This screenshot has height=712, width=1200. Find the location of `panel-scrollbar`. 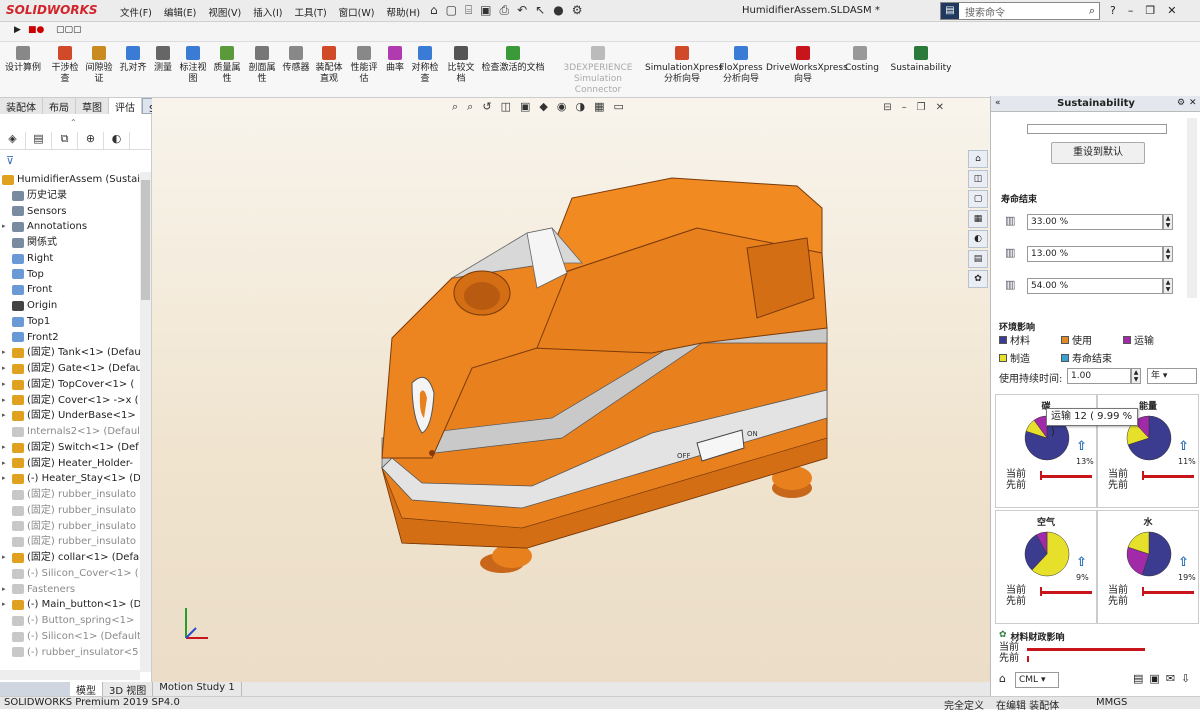

panel-scrollbar is located at coordinates (1192, 208).